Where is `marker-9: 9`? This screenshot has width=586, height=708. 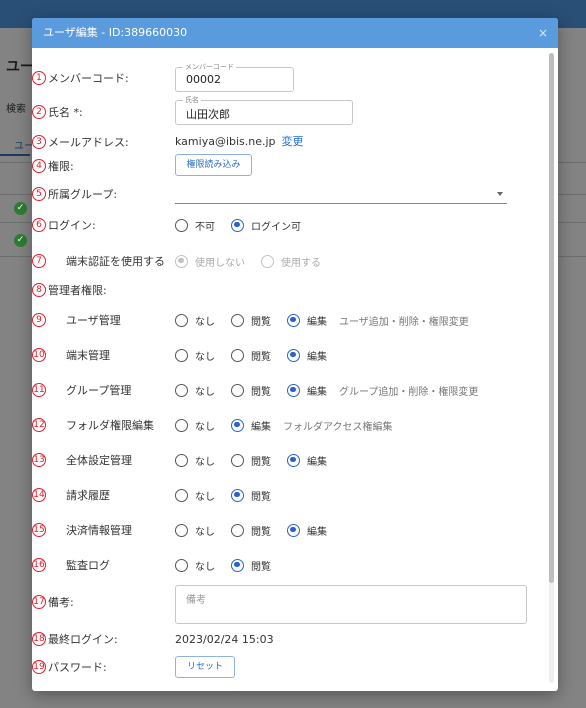
marker-9: 9 is located at coordinates (39, 320).